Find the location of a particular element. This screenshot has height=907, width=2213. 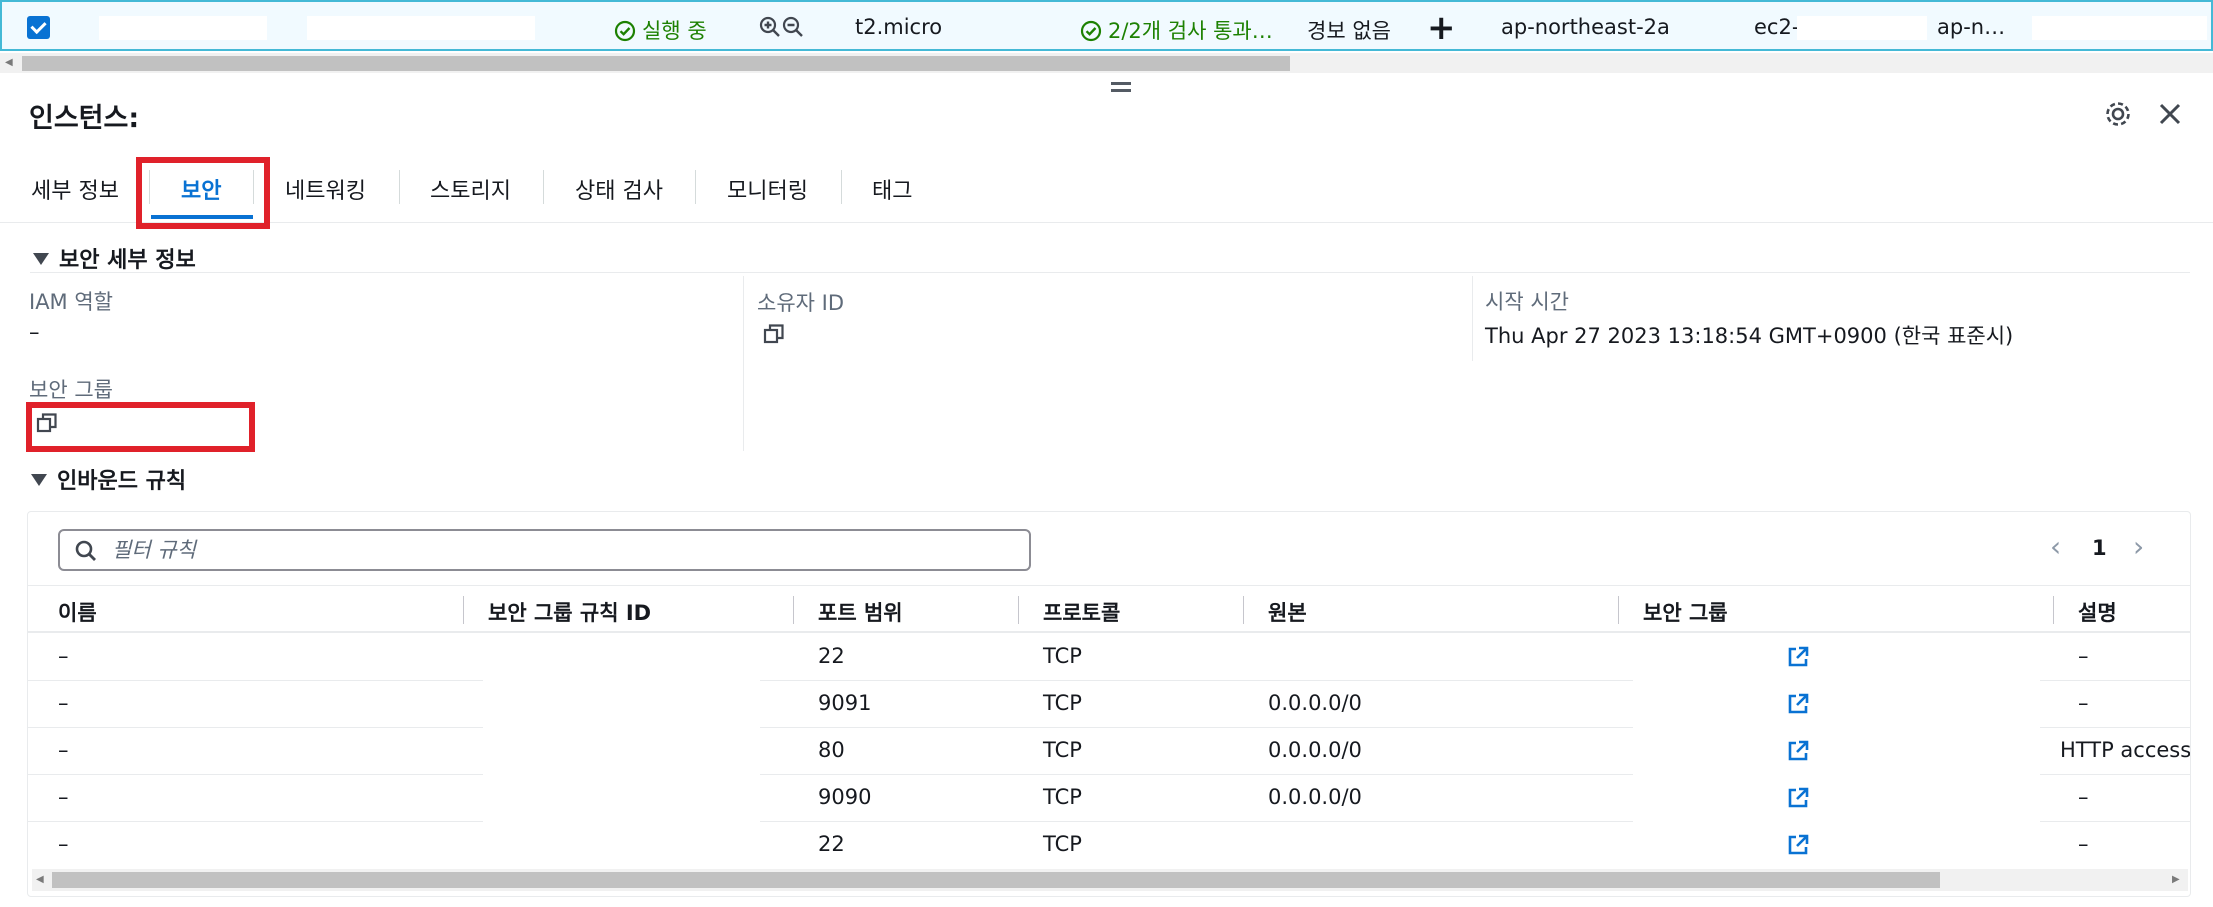

tab-monitoring: 모니터링 is located at coordinates (767, 189).